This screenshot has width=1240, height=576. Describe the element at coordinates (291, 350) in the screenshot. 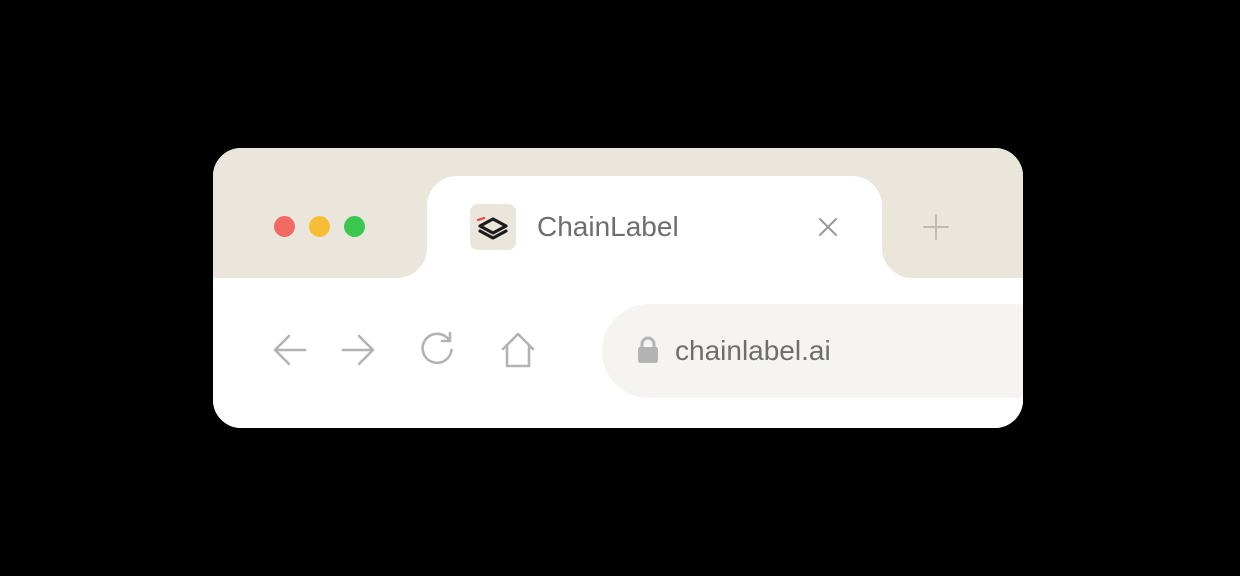

I see `arrow-left-icon` at that location.